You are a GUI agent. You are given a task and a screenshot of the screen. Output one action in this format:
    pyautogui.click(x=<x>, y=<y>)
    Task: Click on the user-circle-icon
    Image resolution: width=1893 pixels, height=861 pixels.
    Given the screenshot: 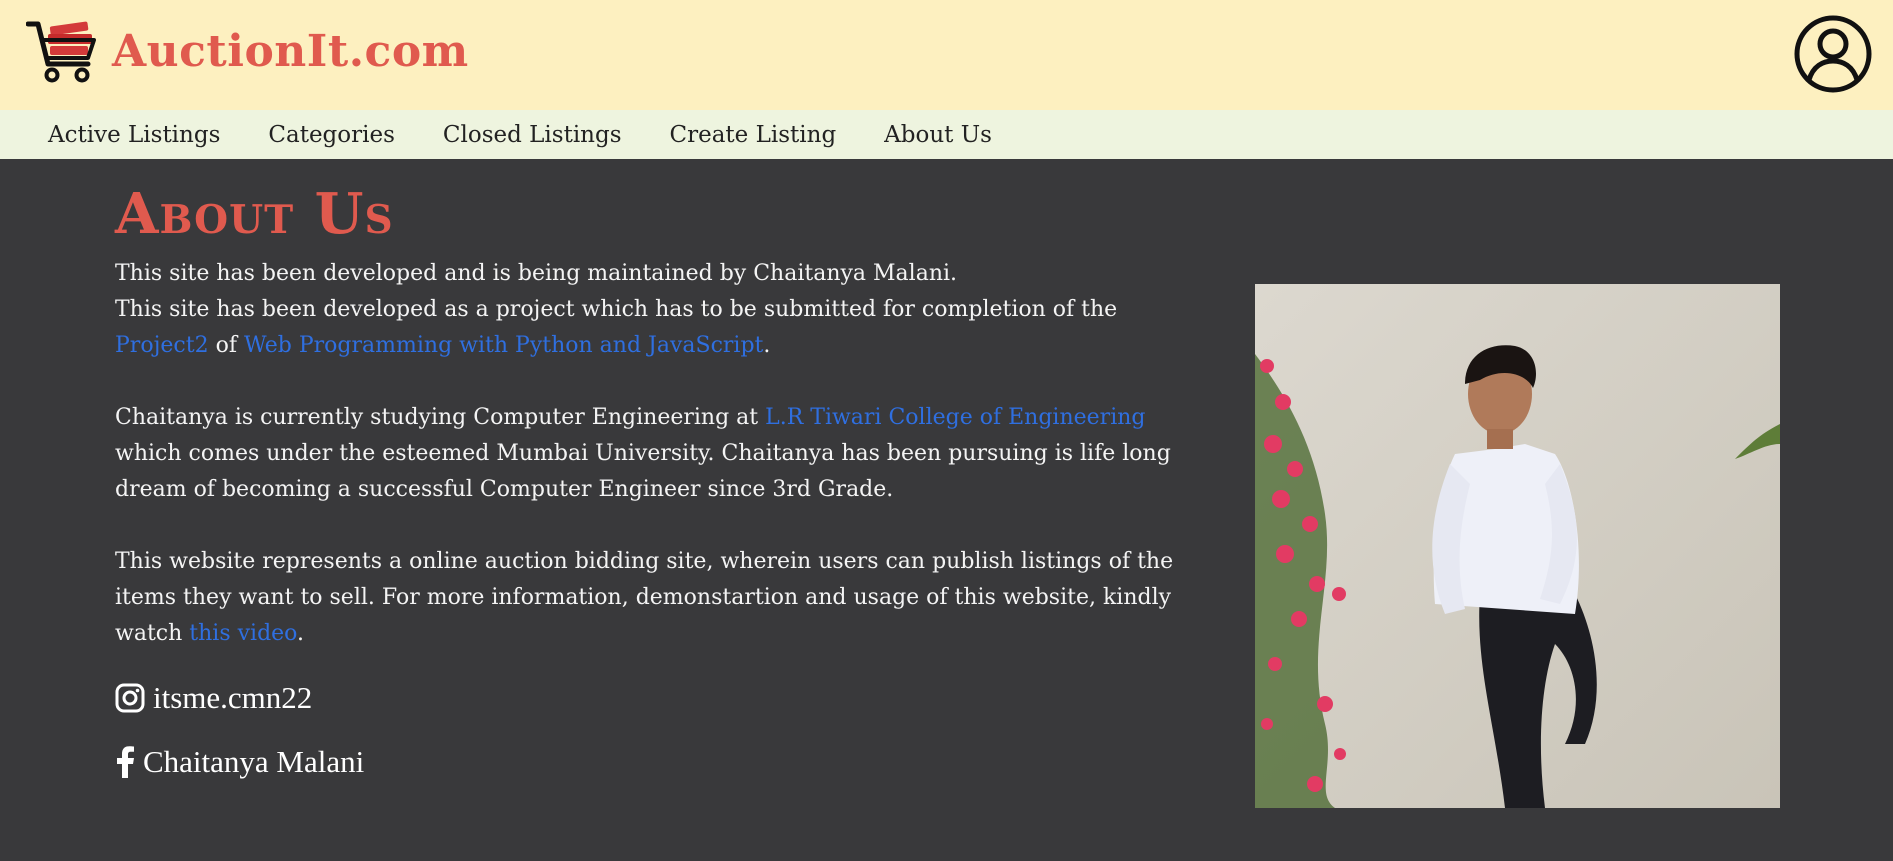 What is the action you would take?
    pyautogui.click(x=1833, y=54)
    